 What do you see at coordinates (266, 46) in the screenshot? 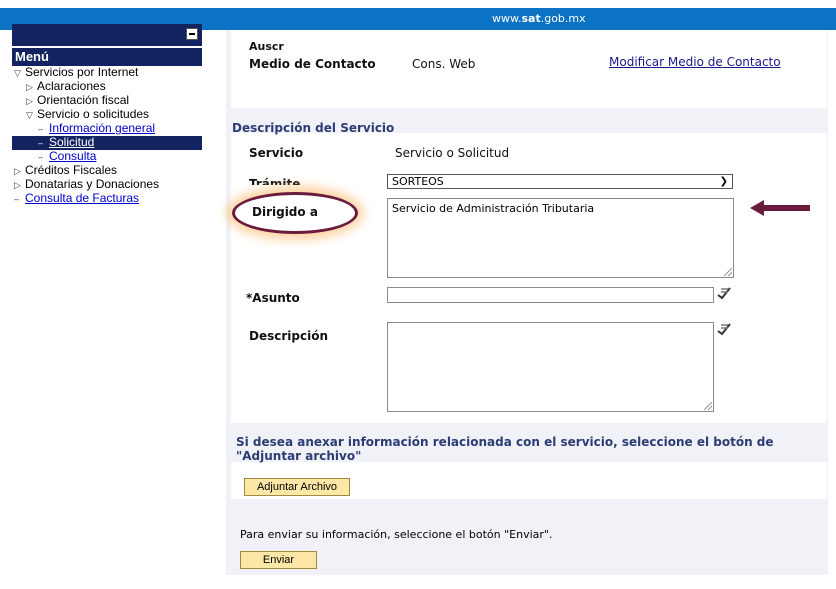
I see `truncated-label: Auscr` at bounding box center [266, 46].